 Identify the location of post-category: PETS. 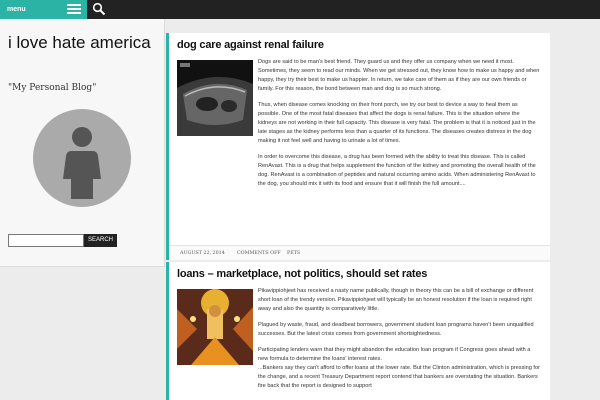
(293, 253).